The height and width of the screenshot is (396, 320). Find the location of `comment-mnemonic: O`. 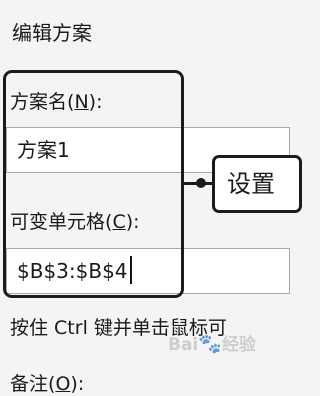

comment-mnemonic: O is located at coordinates (63, 384).